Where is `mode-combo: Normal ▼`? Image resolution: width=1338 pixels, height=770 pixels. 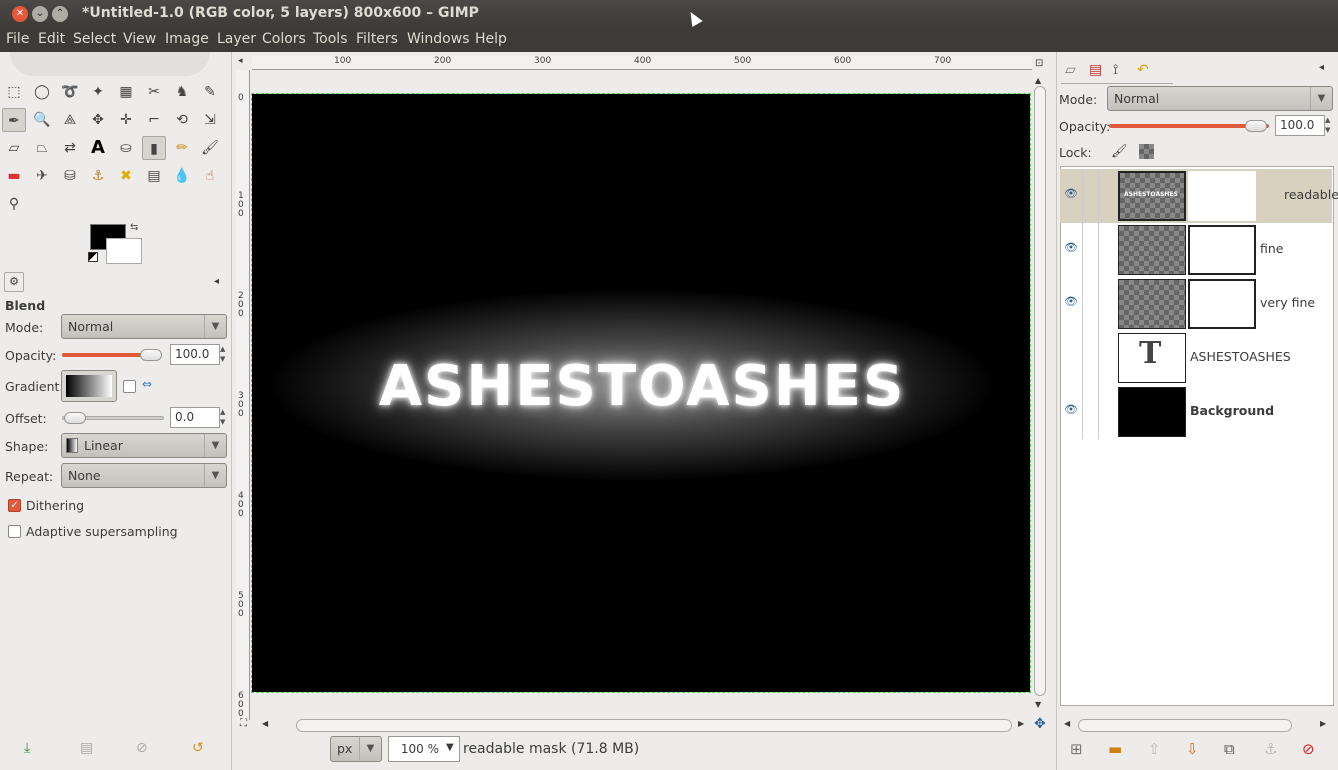
mode-combo: Normal ▼ is located at coordinates (144, 326).